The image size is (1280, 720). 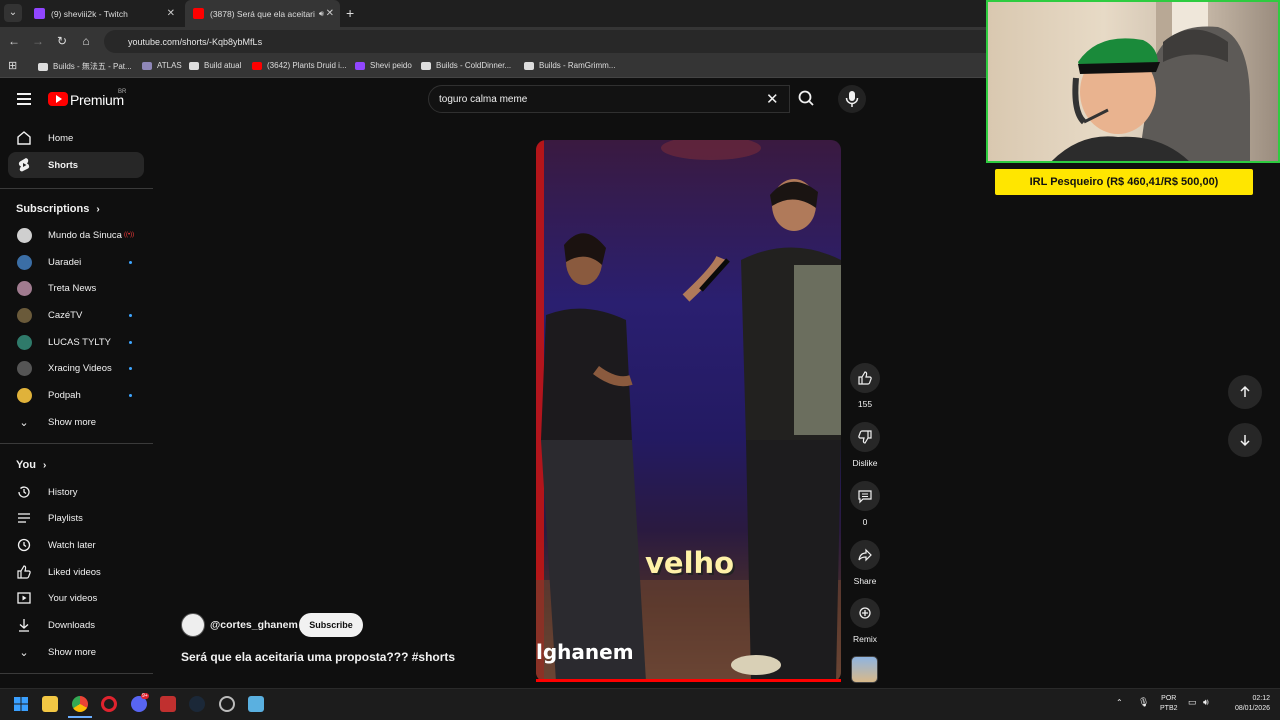 What do you see at coordinates (24, 598) in the screenshot?
I see `your-videos-icon` at bounding box center [24, 598].